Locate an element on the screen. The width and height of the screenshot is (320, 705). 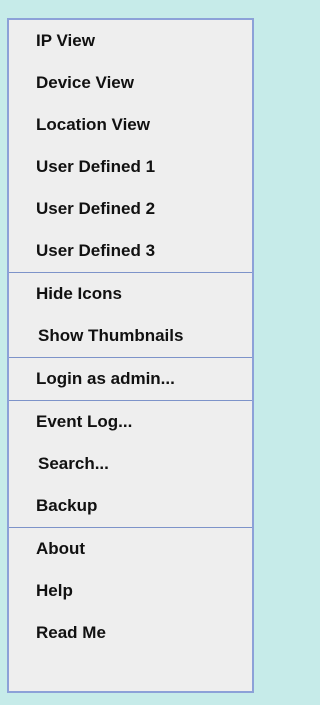
menu-item-read-me: Read Me is located at coordinates (130, 633).